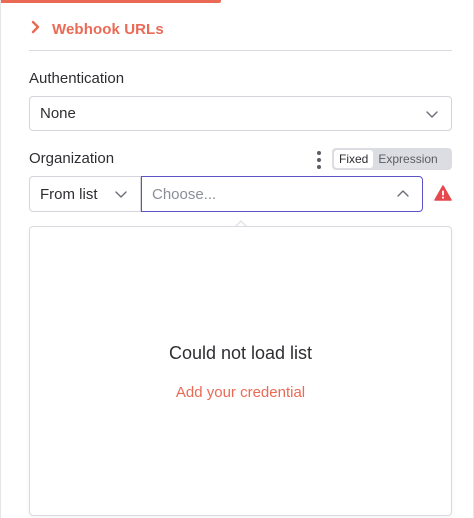  Describe the element at coordinates (69, 194) in the screenshot. I see `mode-value: From list` at that location.